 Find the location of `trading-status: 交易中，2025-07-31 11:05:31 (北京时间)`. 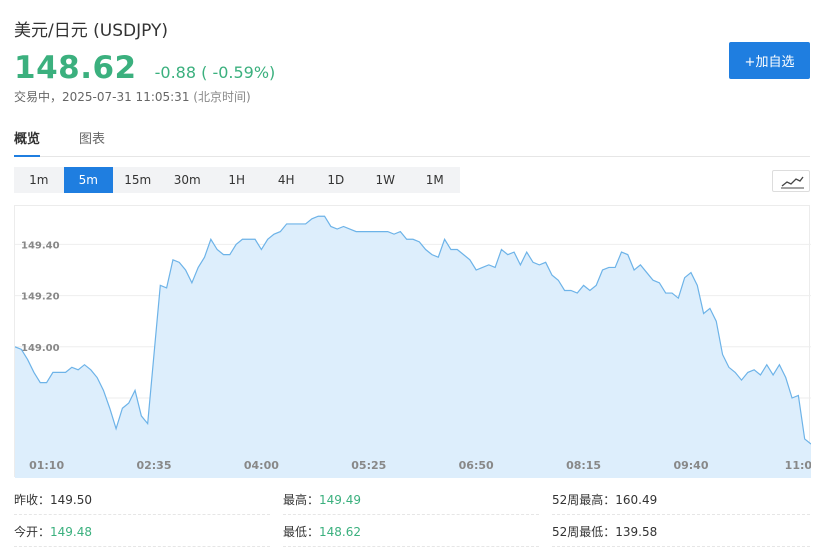

trading-status: 交易中，2025-07-31 11:05:31 (北京时间) is located at coordinates (132, 96).